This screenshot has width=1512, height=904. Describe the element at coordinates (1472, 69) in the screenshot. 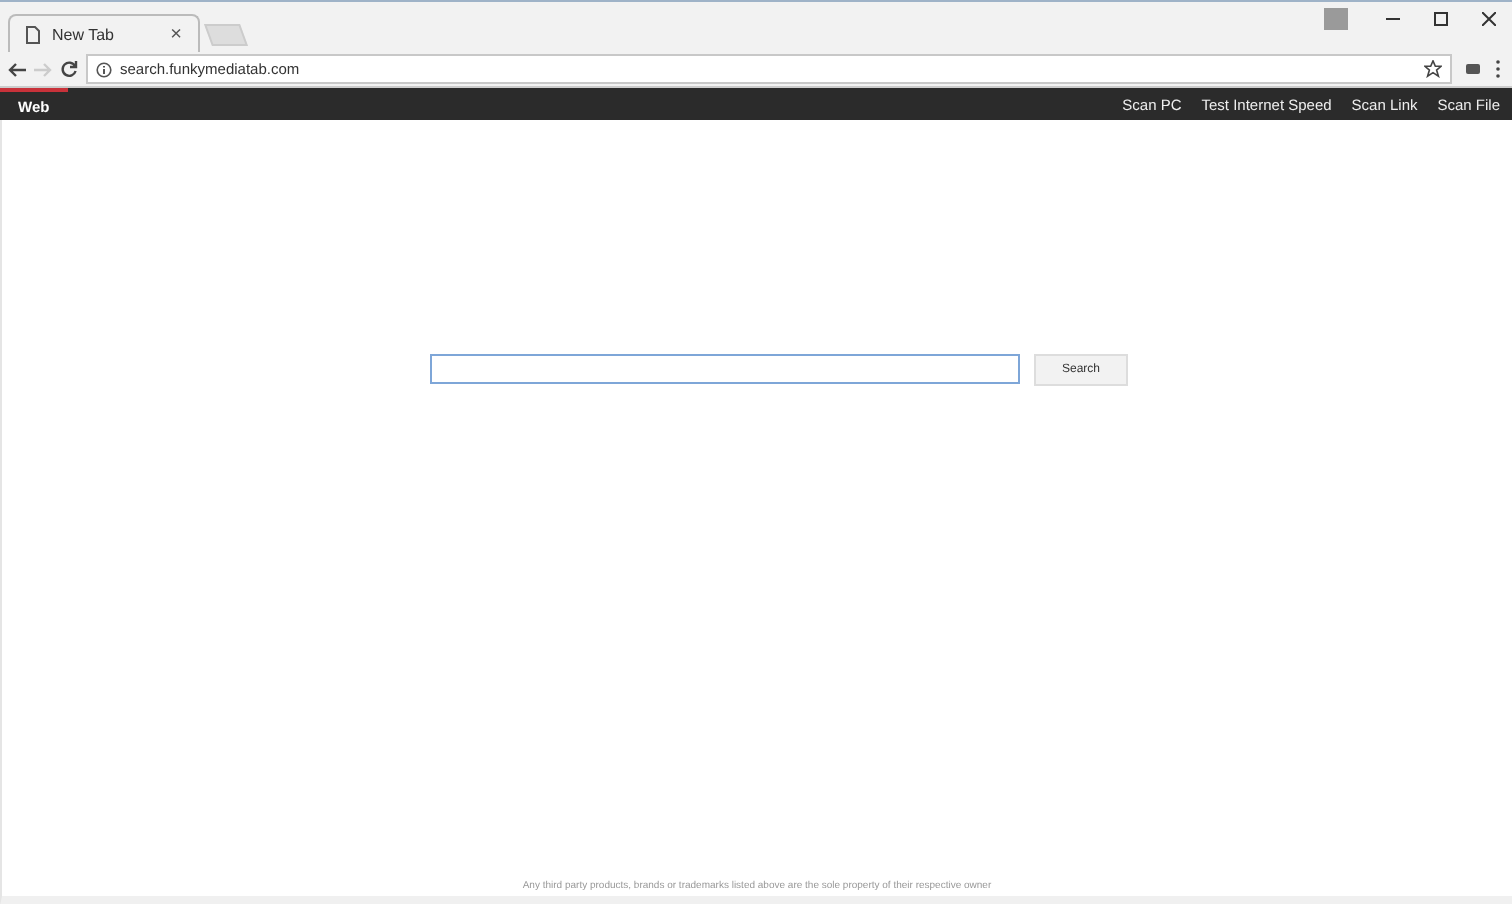

I see `extension-icon` at that location.